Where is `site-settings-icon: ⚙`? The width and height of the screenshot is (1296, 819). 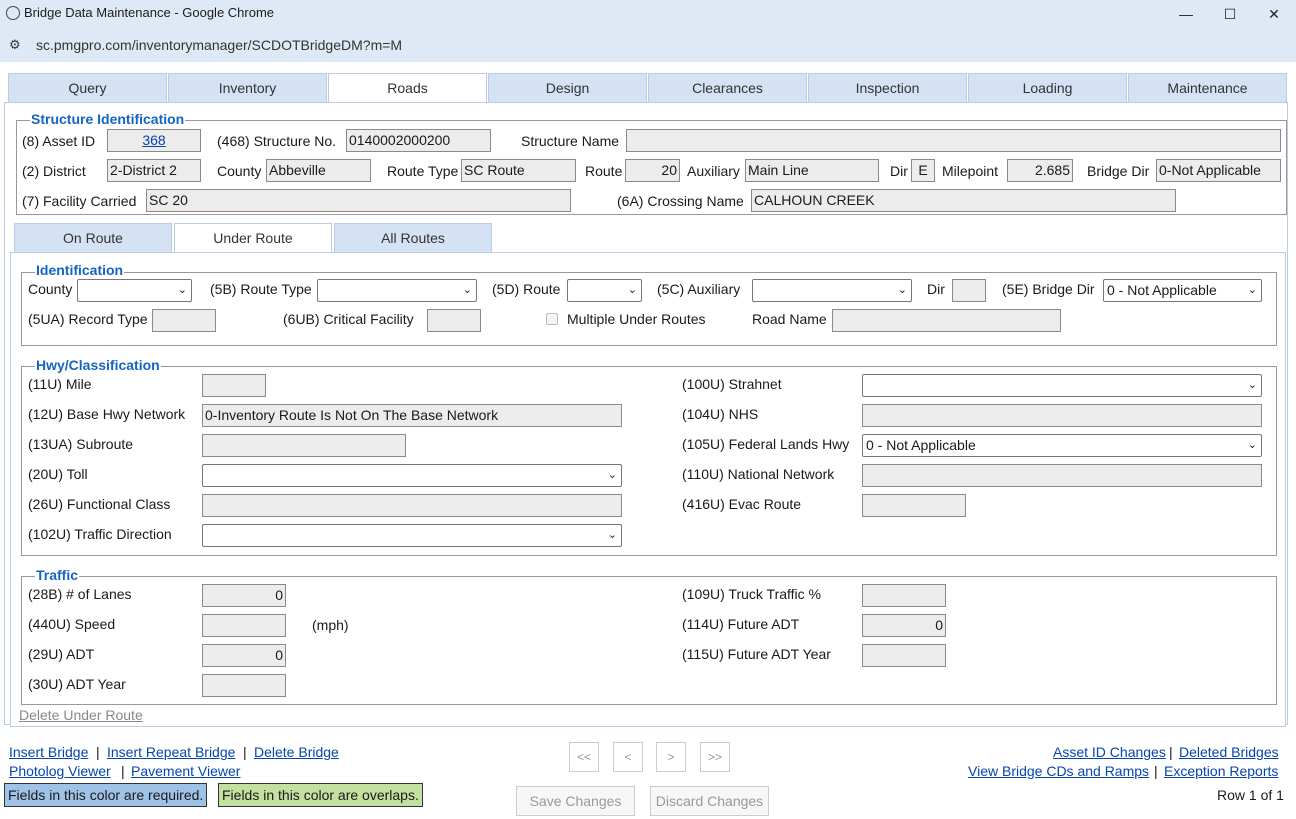 site-settings-icon: ⚙ is located at coordinates (15, 45).